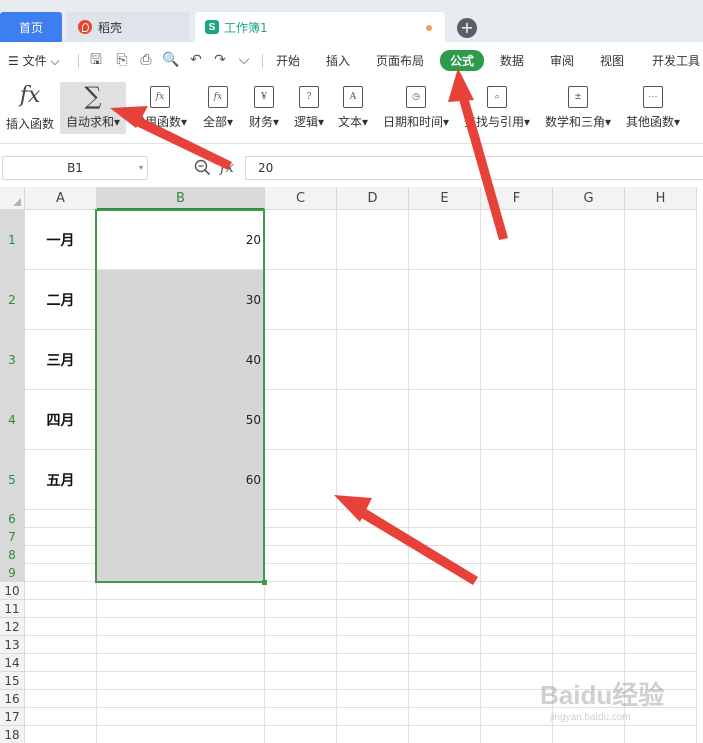 The image size is (703, 743). What do you see at coordinates (661, 519) in the screenshot?
I see `cell-h6` at bounding box center [661, 519].